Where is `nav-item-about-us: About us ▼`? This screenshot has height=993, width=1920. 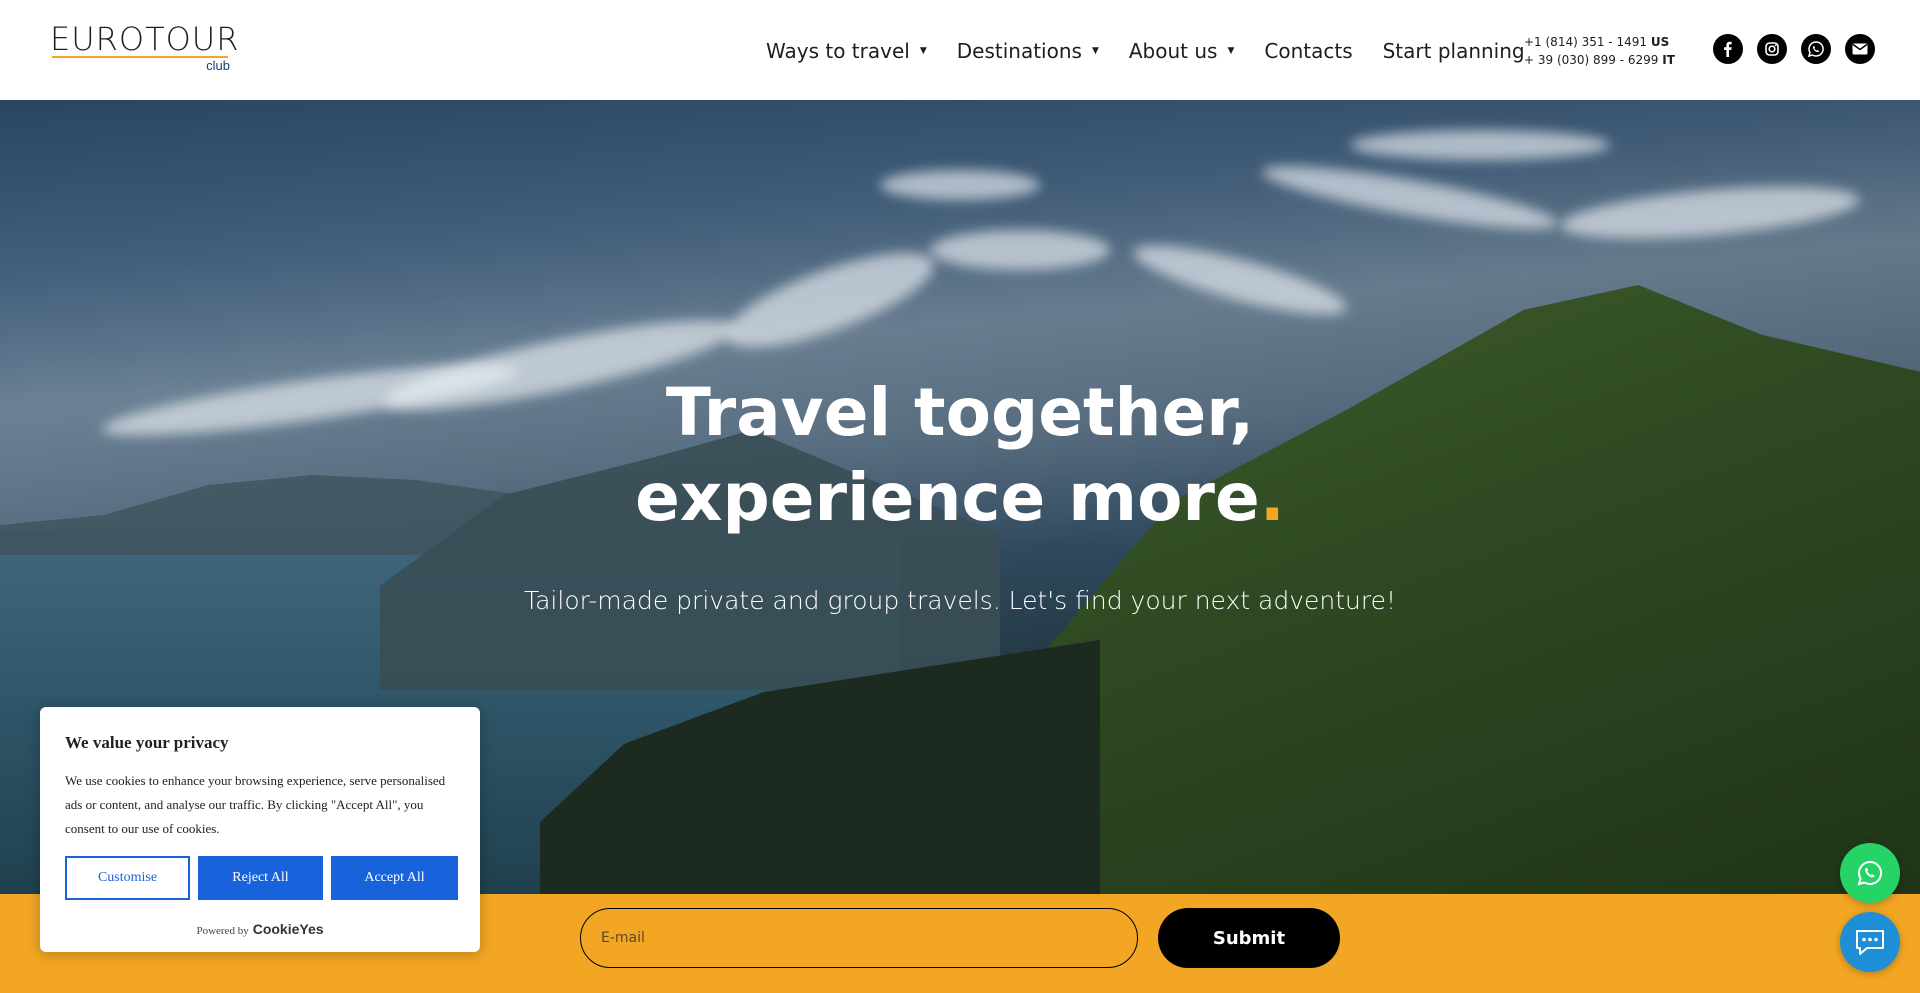
nav-item-about-us: About us ▼ is located at coordinates (1182, 51).